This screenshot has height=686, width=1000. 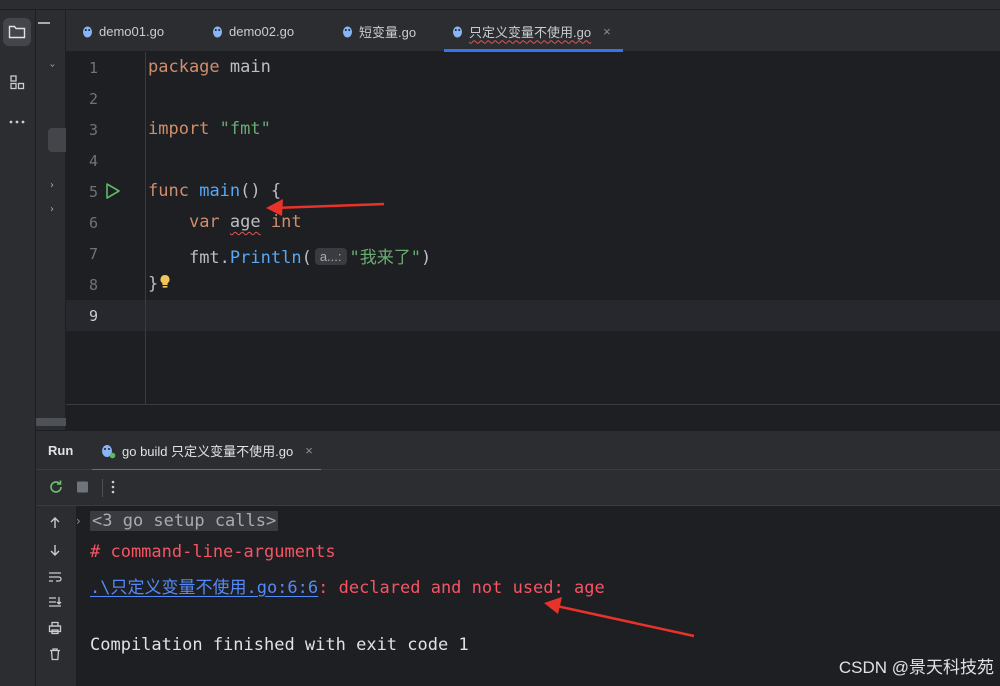 I want to click on more-icon, so click(x=17, y=122).